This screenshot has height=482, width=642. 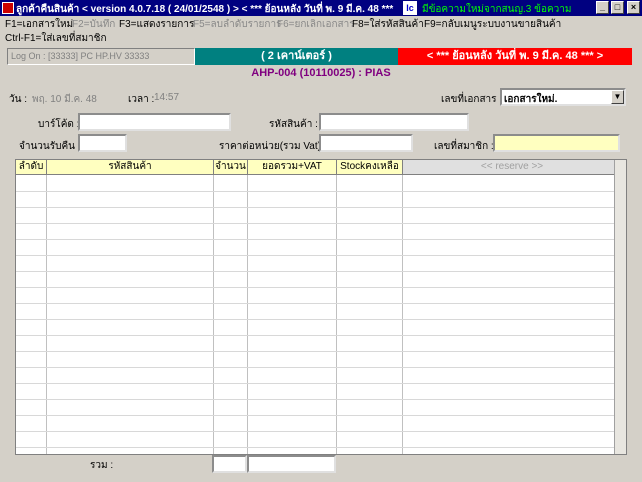 I want to click on ic-app-icon: Ic, so click(x=410, y=8).